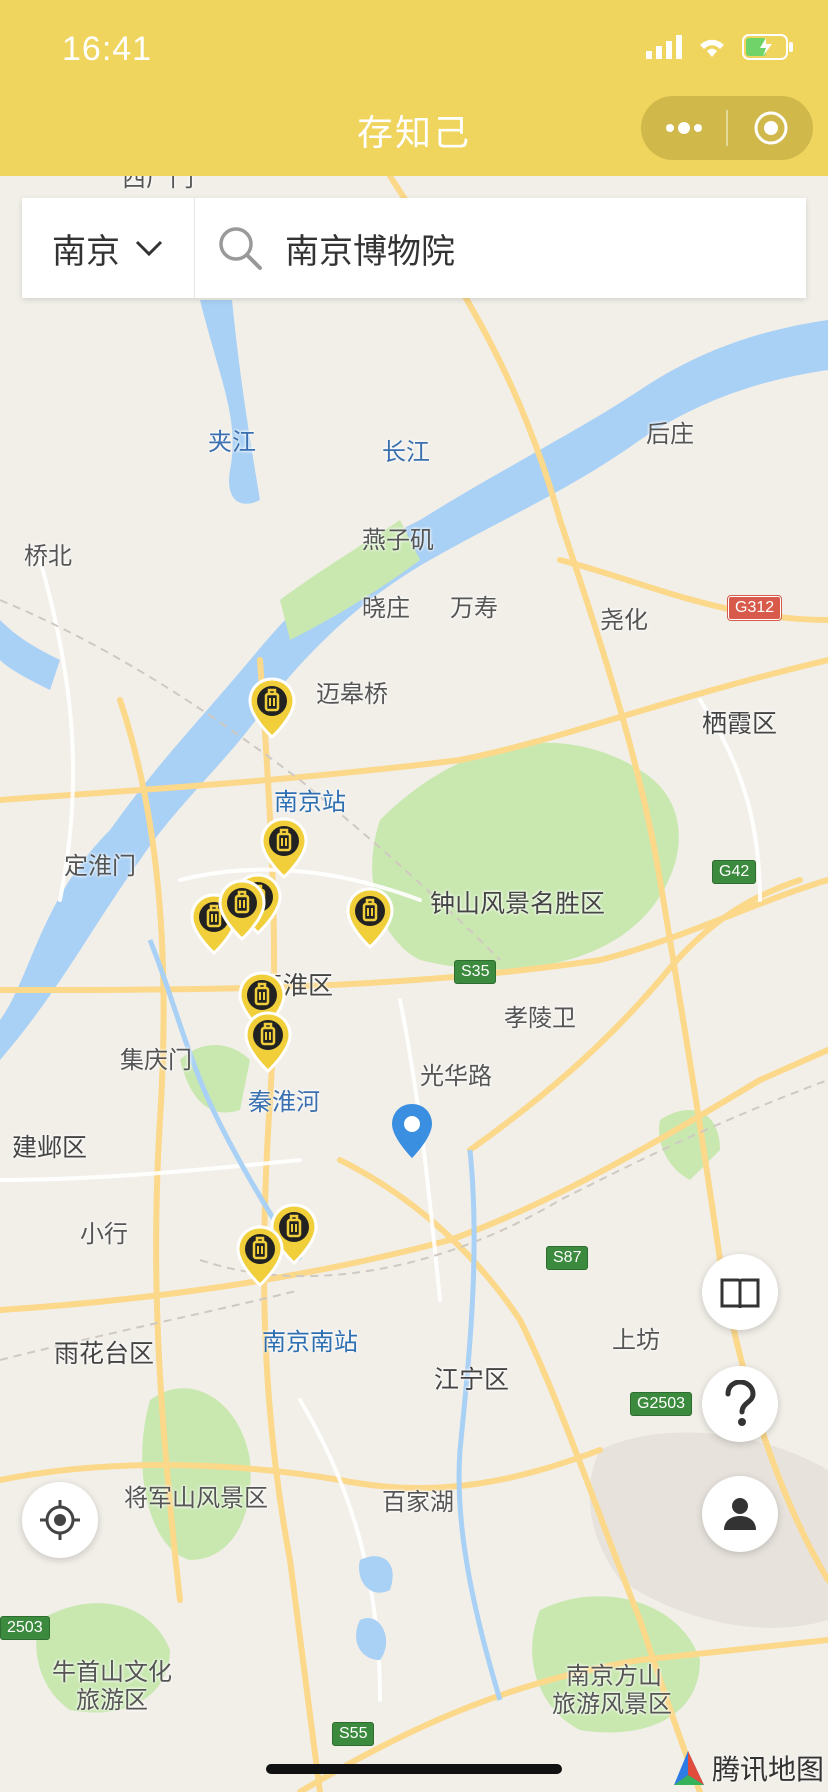 The width and height of the screenshot is (828, 1792). Describe the element at coordinates (712, 48) in the screenshot. I see `wifi-icon` at that location.